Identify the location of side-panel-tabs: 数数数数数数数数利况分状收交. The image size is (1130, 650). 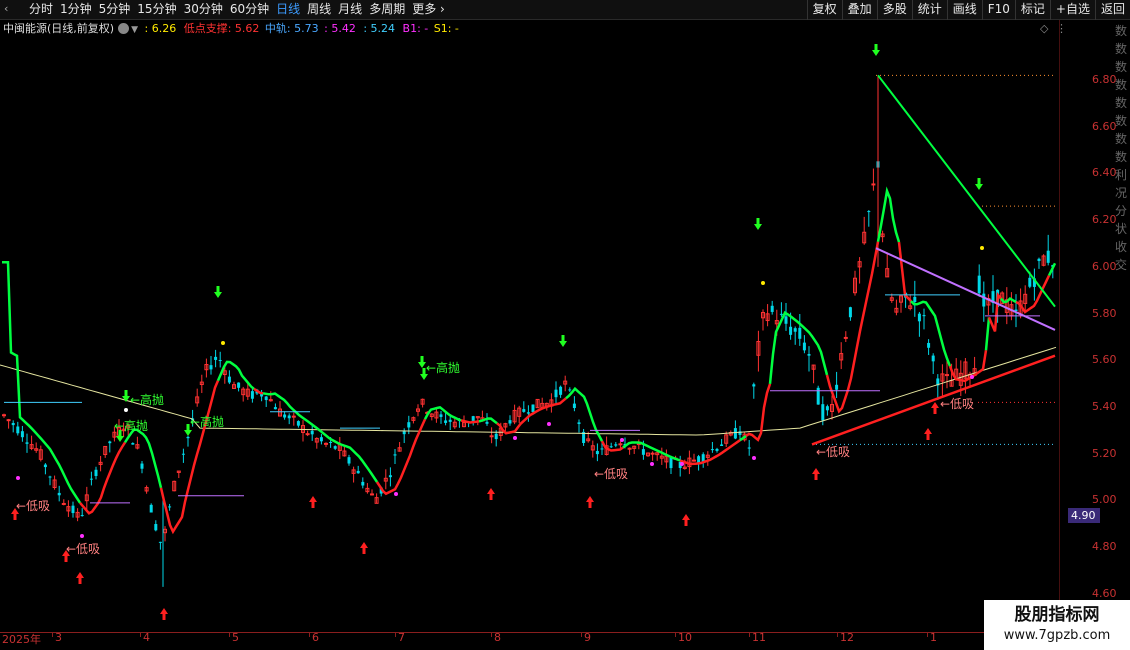
(1122, 150).